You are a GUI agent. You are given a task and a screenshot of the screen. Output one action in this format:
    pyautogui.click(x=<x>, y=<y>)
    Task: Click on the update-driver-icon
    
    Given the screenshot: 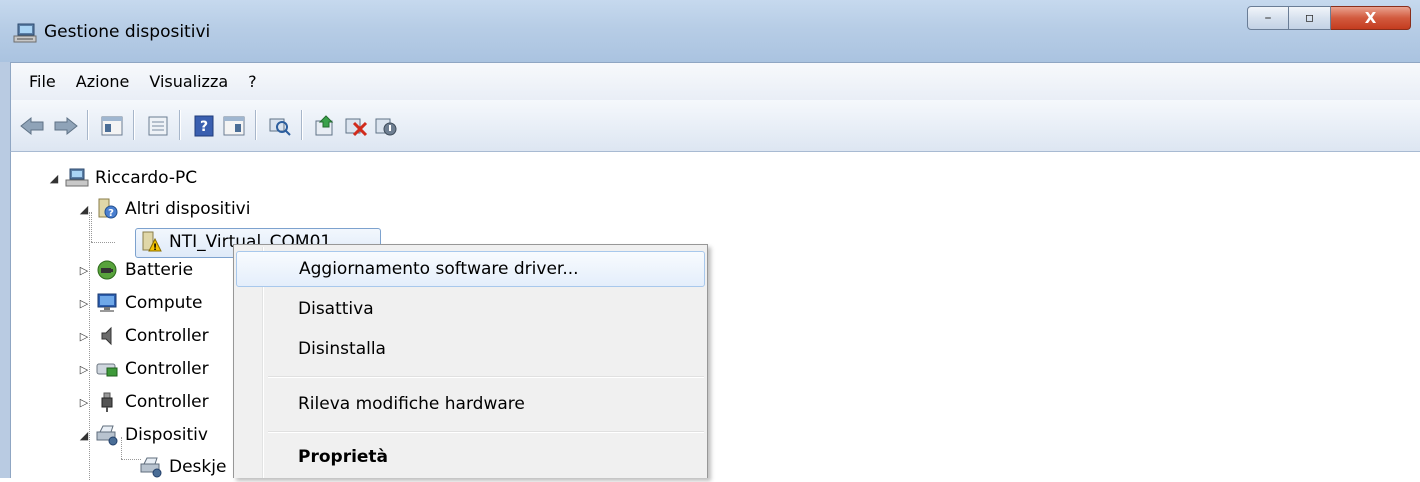 What is the action you would take?
    pyautogui.click(x=326, y=126)
    